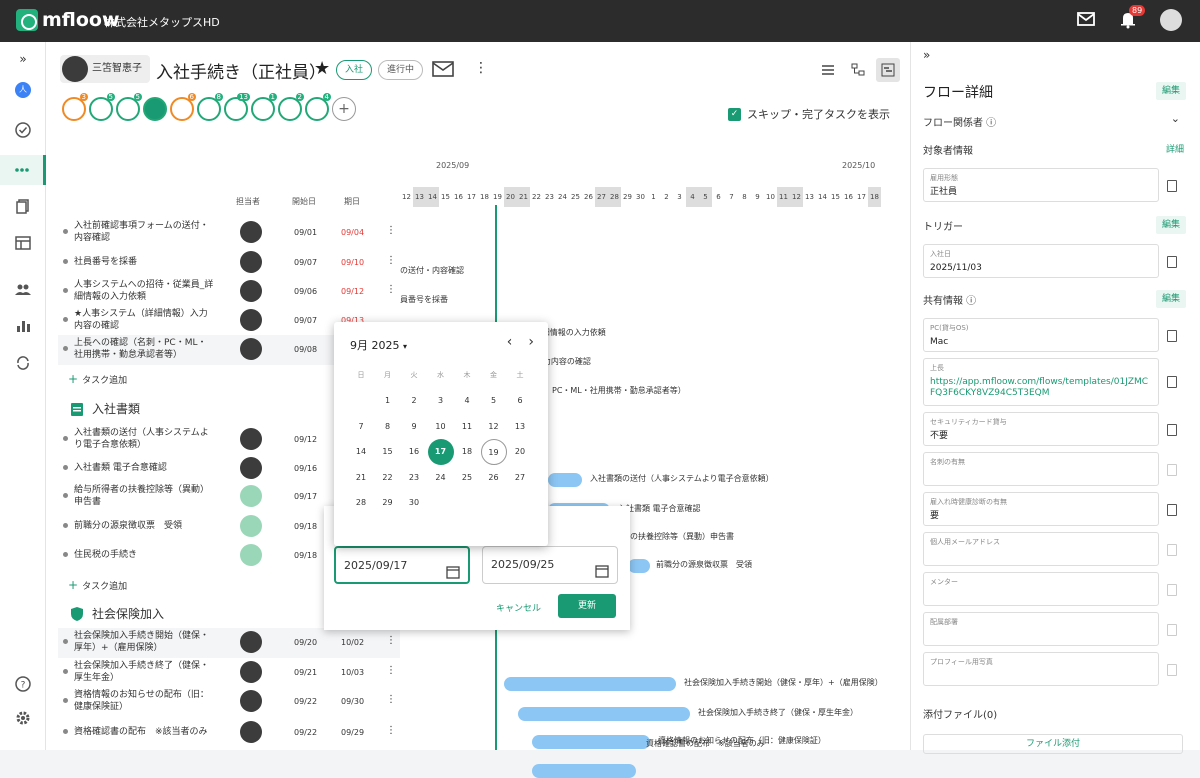 This screenshot has height=778, width=1200. I want to click on field-profile-photo: プロフィール用写真, so click(1041, 669).